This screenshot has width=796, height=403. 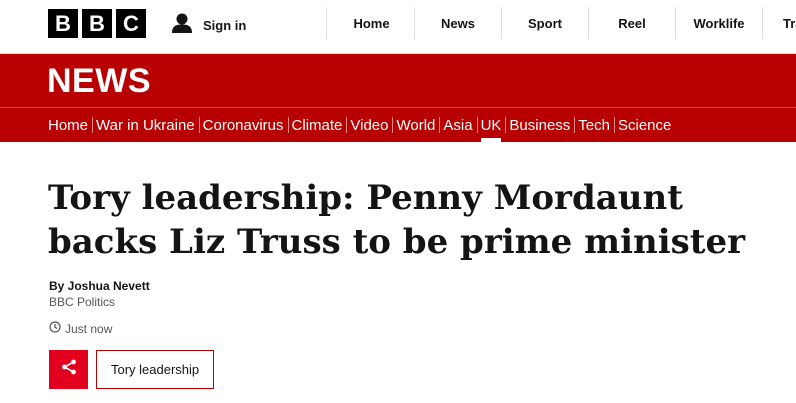 I want to click on top-nav-travel: Travel, so click(x=779, y=23).